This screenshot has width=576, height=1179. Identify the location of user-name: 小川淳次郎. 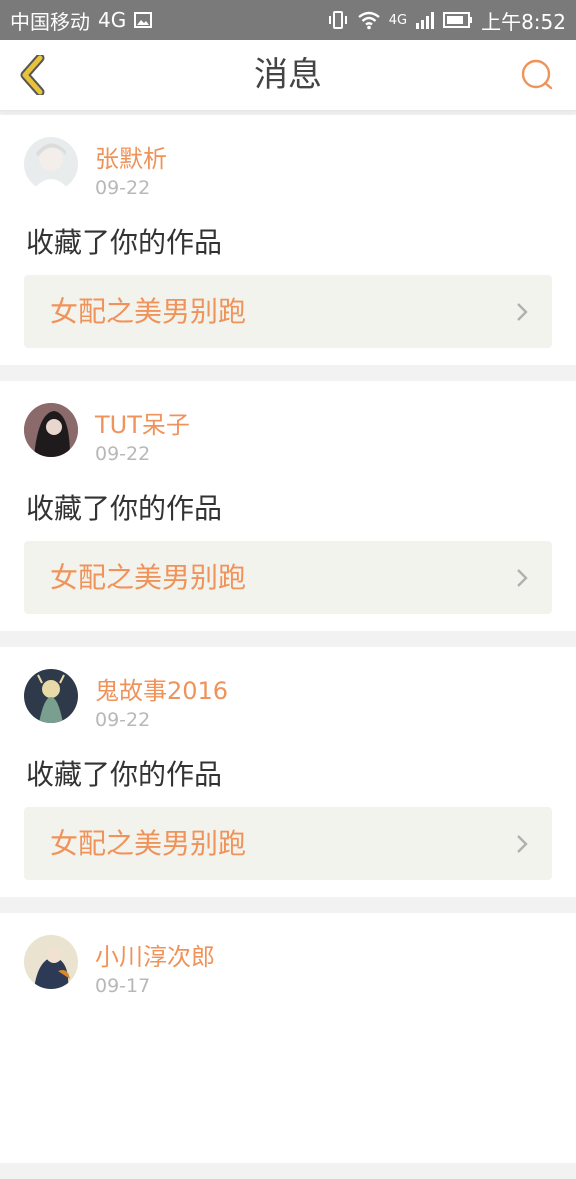
(155, 954).